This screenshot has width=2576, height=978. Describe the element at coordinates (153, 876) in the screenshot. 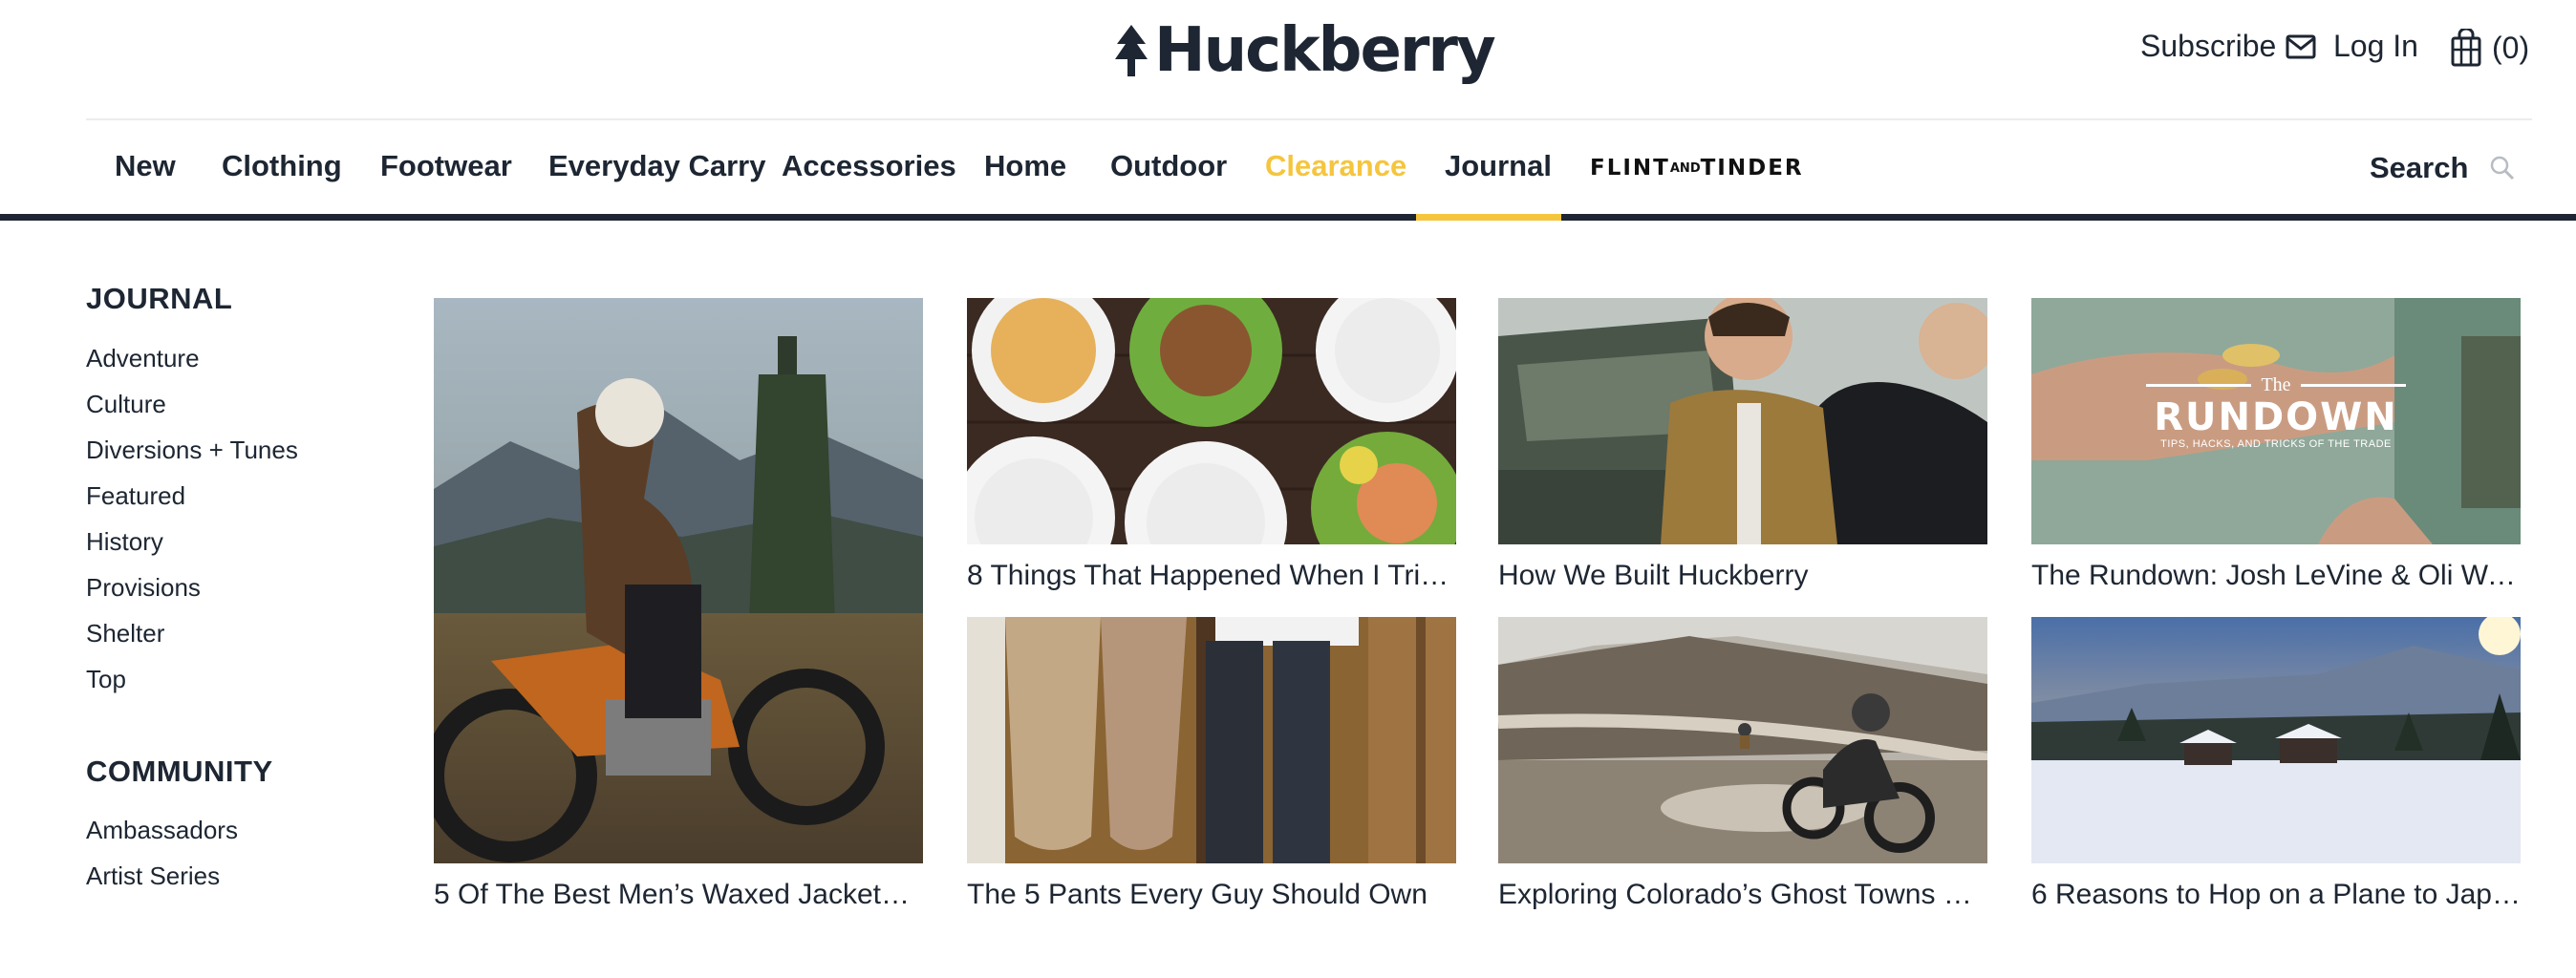

I see `sidebar-item-artist-series: Artist Series` at that location.